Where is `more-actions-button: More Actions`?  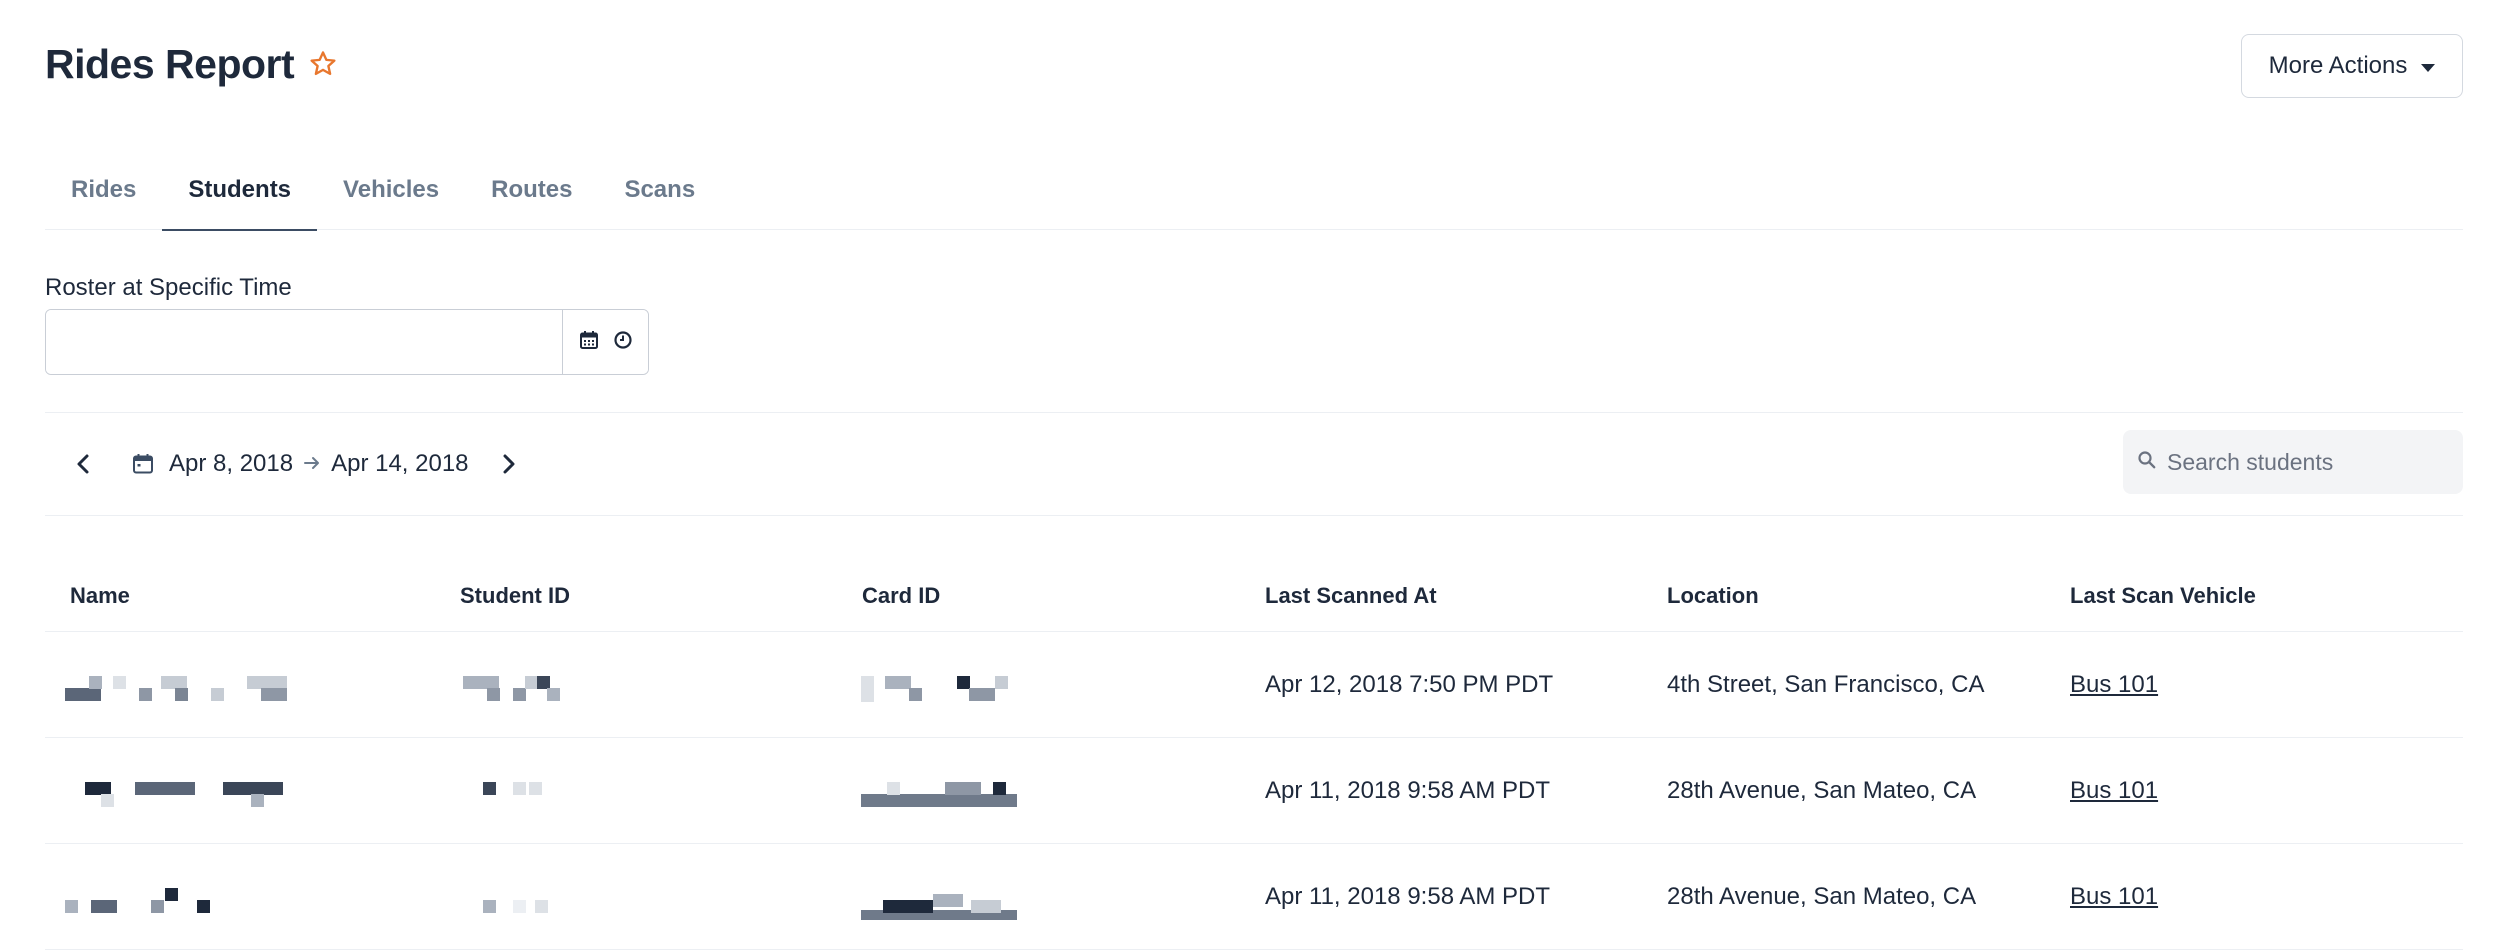
more-actions-button: More Actions is located at coordinates (2352, 66).